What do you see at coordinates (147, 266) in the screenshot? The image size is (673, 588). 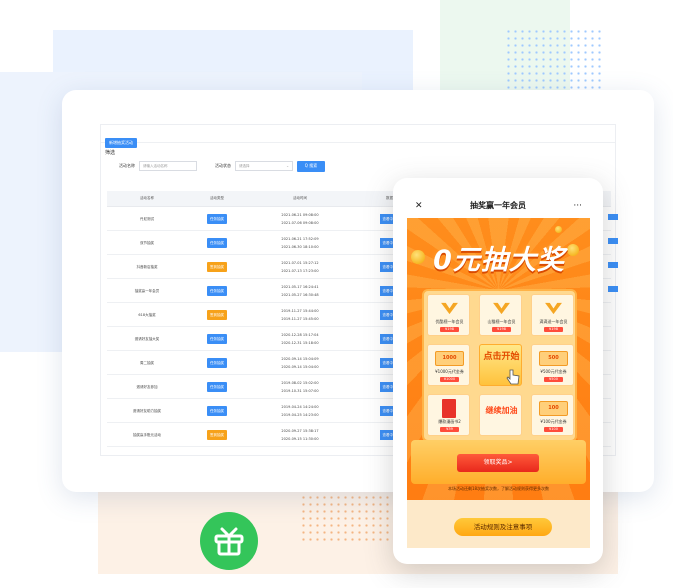 I see `activity-name-cell: 抖音新店抽奖` at bounding box center [147, 266].